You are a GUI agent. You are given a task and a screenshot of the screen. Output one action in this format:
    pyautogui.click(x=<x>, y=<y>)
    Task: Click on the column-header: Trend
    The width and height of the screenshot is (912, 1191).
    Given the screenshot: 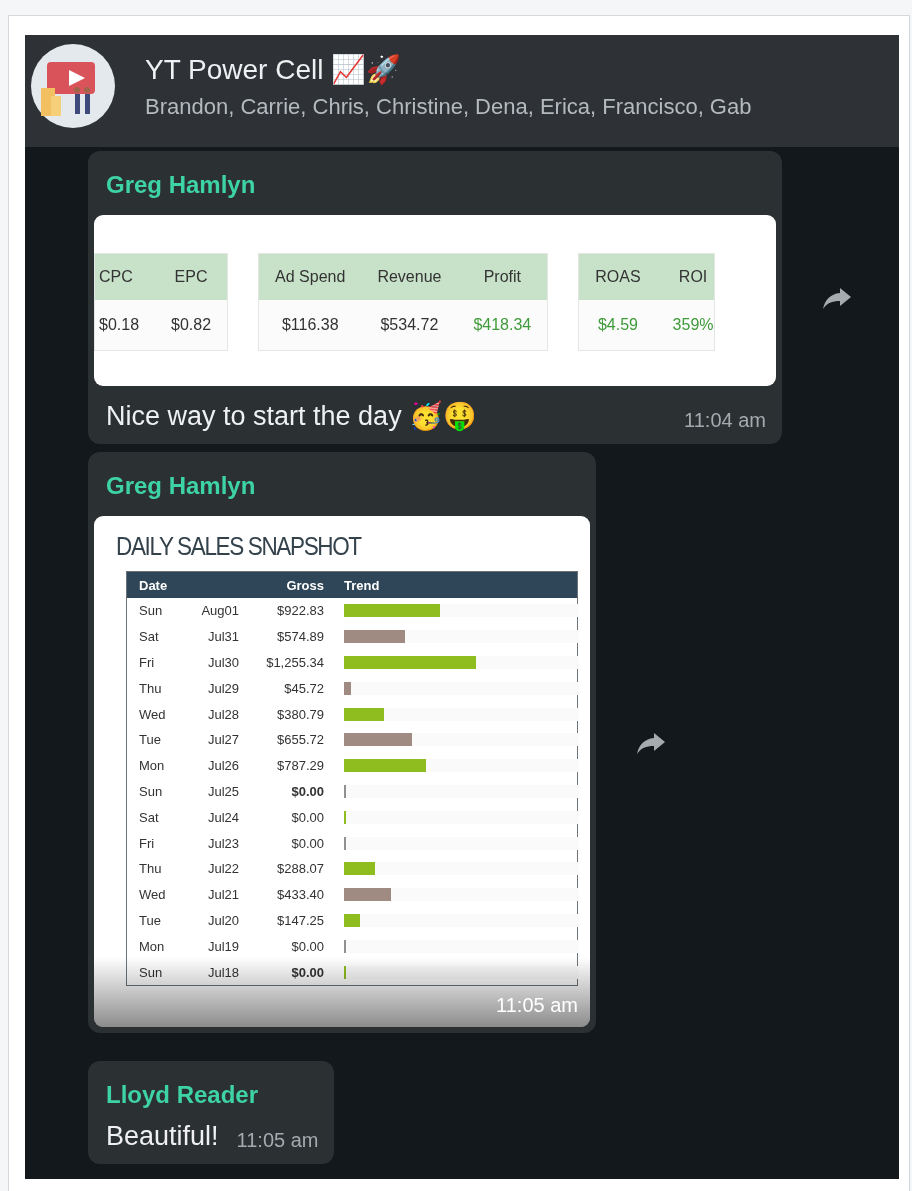 What is the action you would take?
    pyautogui.click(x=362, y=585)
    